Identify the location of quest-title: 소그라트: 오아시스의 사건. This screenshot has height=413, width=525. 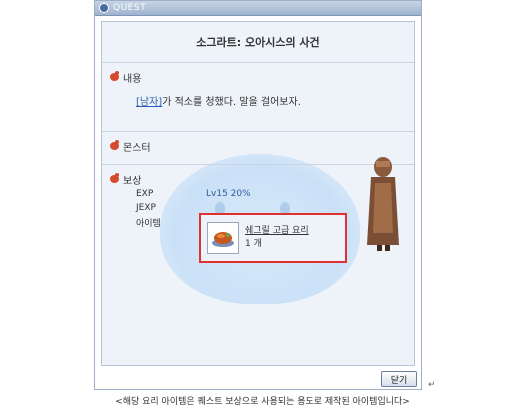
(258, 42).